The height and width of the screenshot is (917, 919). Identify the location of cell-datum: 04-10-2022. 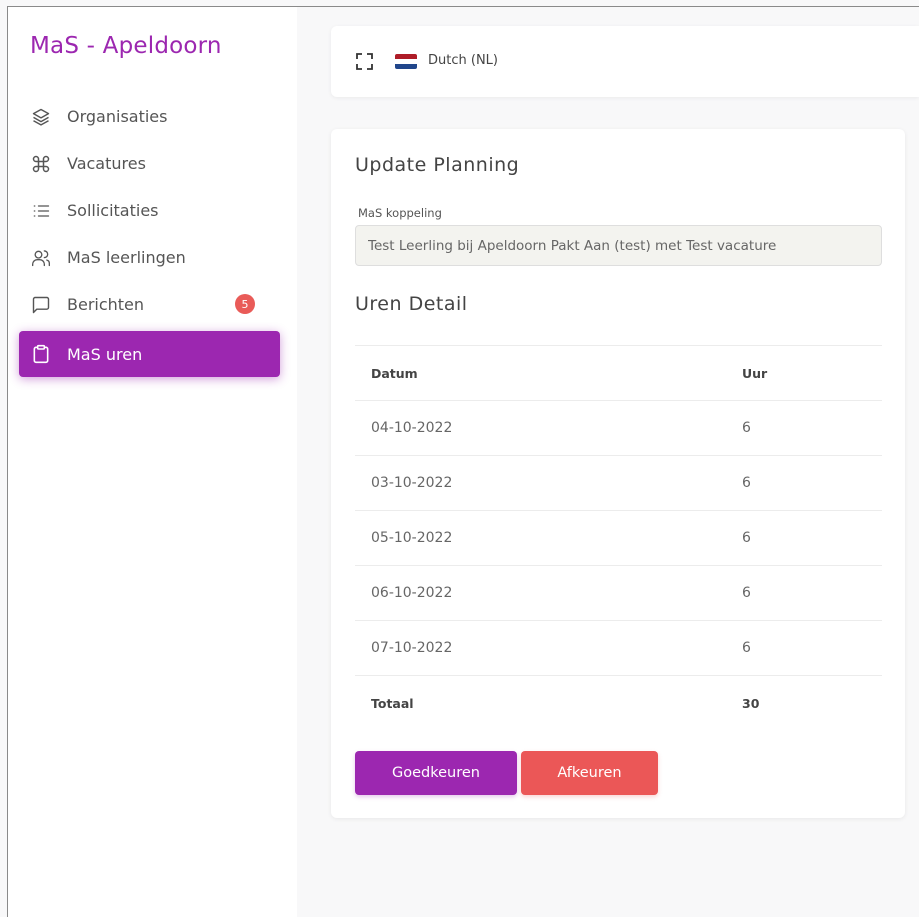
(540, 428).